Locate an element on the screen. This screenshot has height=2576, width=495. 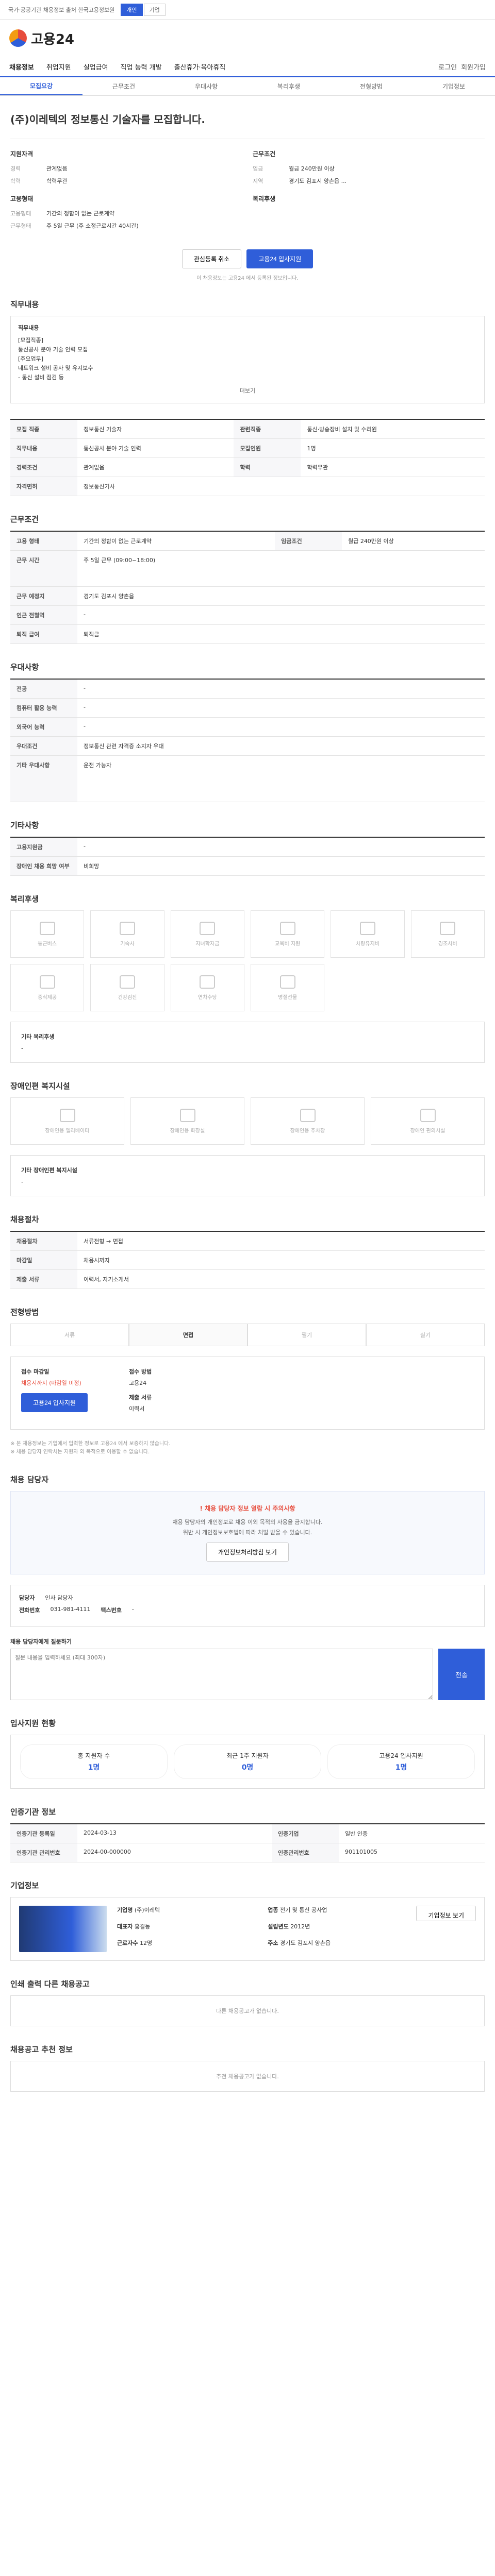
tab-benefits: 복리후생 is located at coordinates (289, 86).